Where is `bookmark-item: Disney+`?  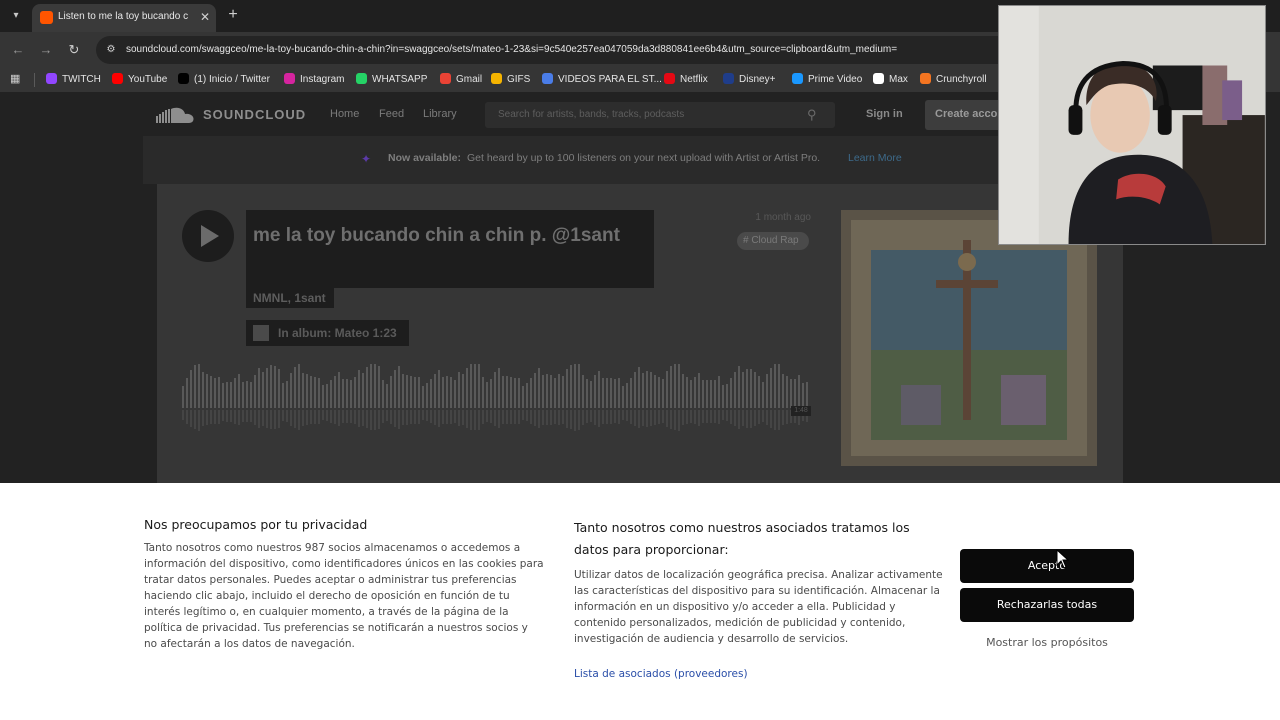
bookmark-item: Disney+ is located at coordinates (749, 80).